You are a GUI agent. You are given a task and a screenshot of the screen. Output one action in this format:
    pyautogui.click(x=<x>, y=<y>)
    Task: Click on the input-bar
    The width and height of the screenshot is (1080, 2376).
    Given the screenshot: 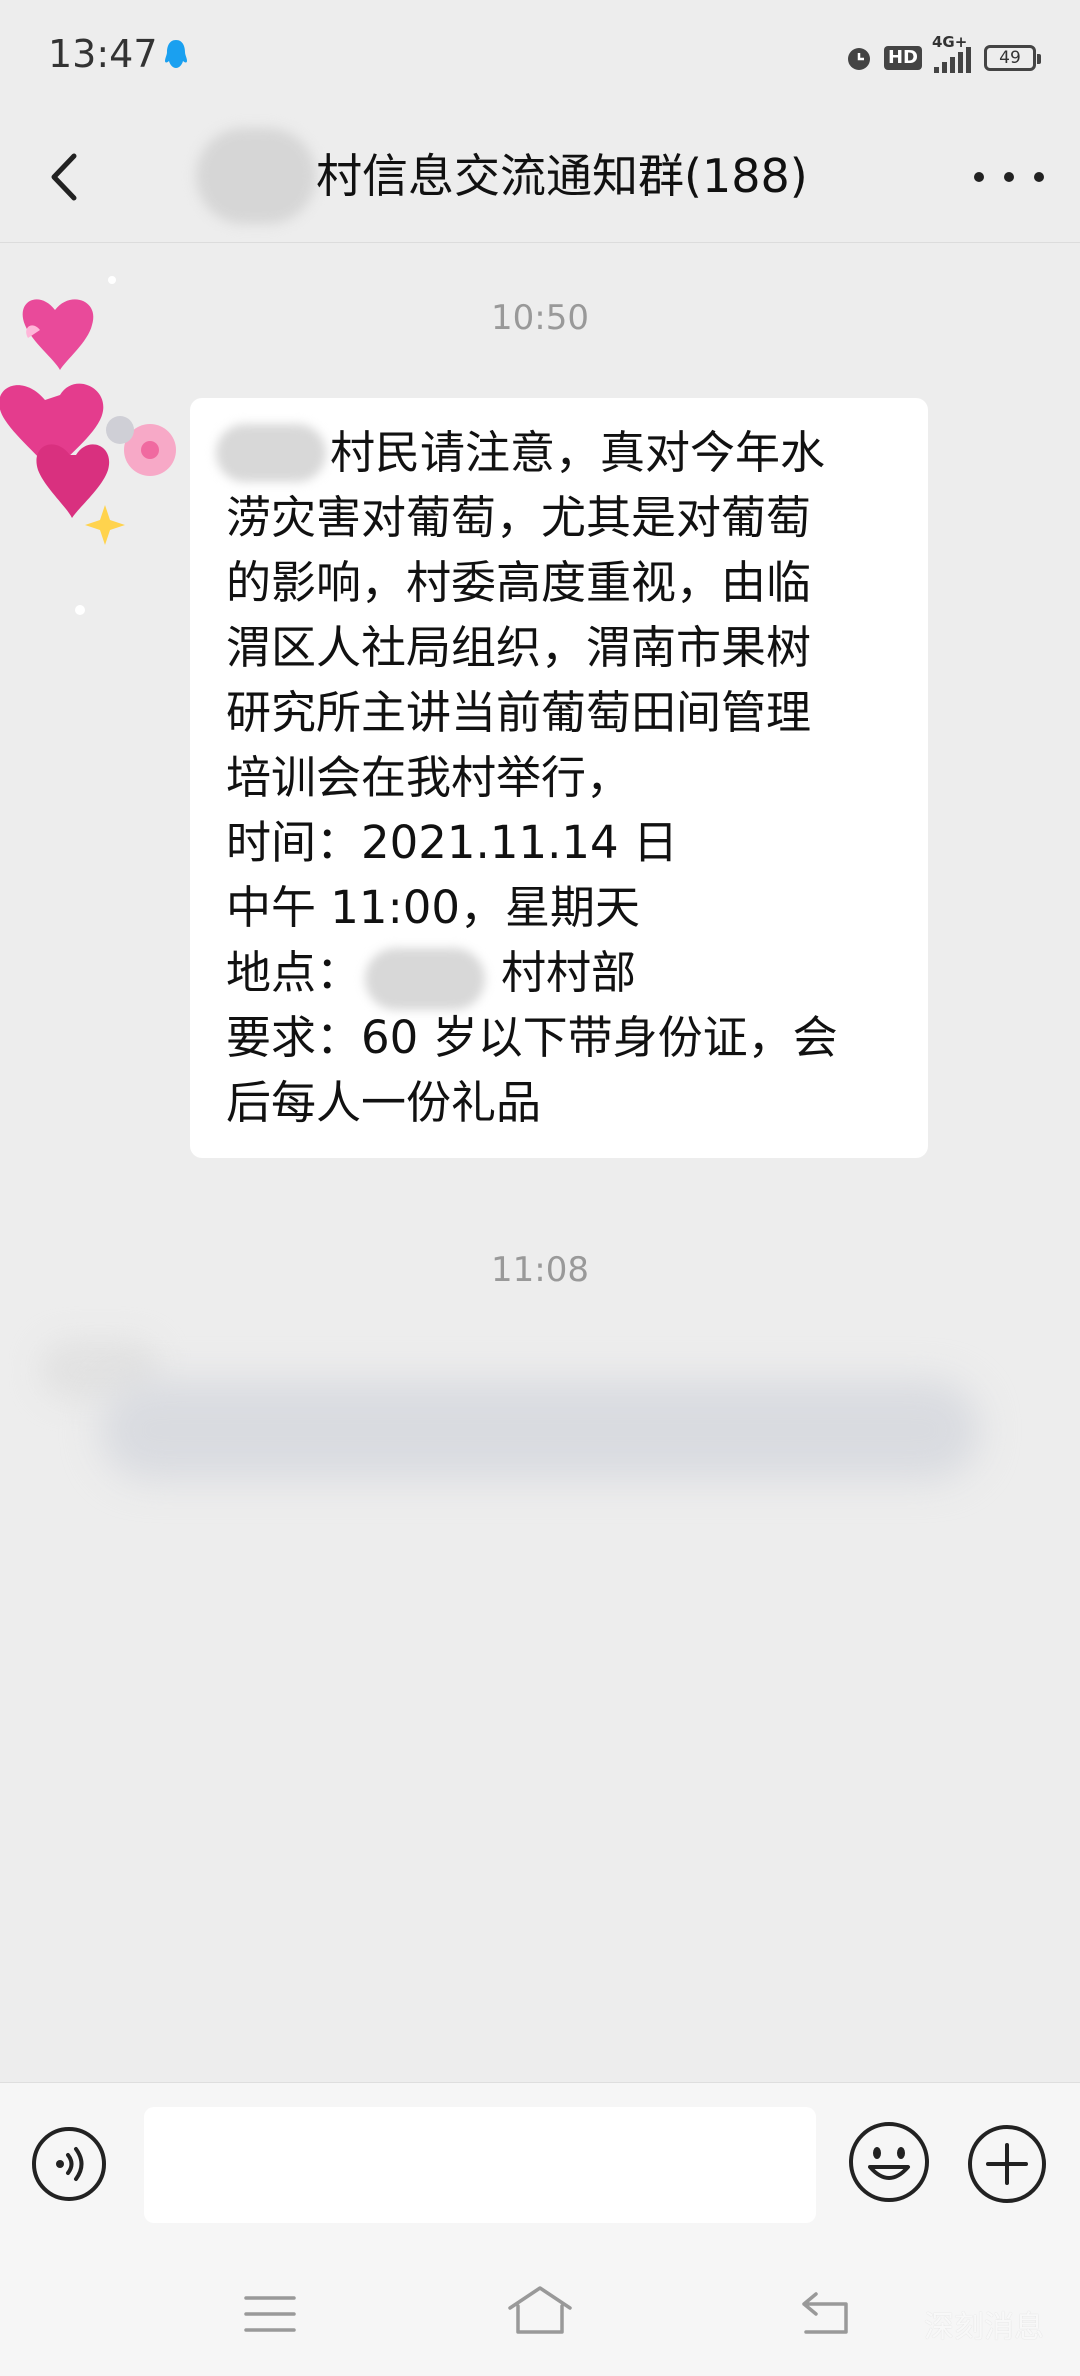 What is the action you would take?
    pyautogui.click(x=540, y=2167)
    